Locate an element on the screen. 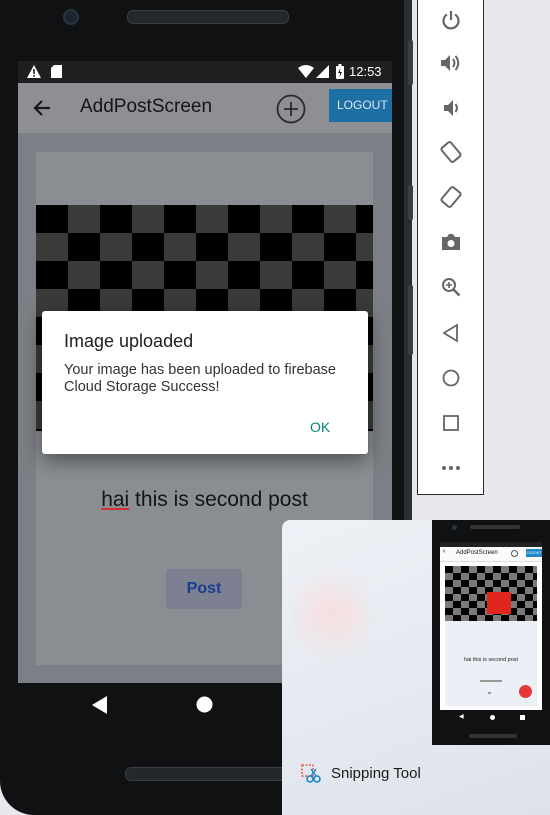 The height and width of the screenshot is (815, 550). thumb-title: AddPostScreen is located at coordinates (477, 553).